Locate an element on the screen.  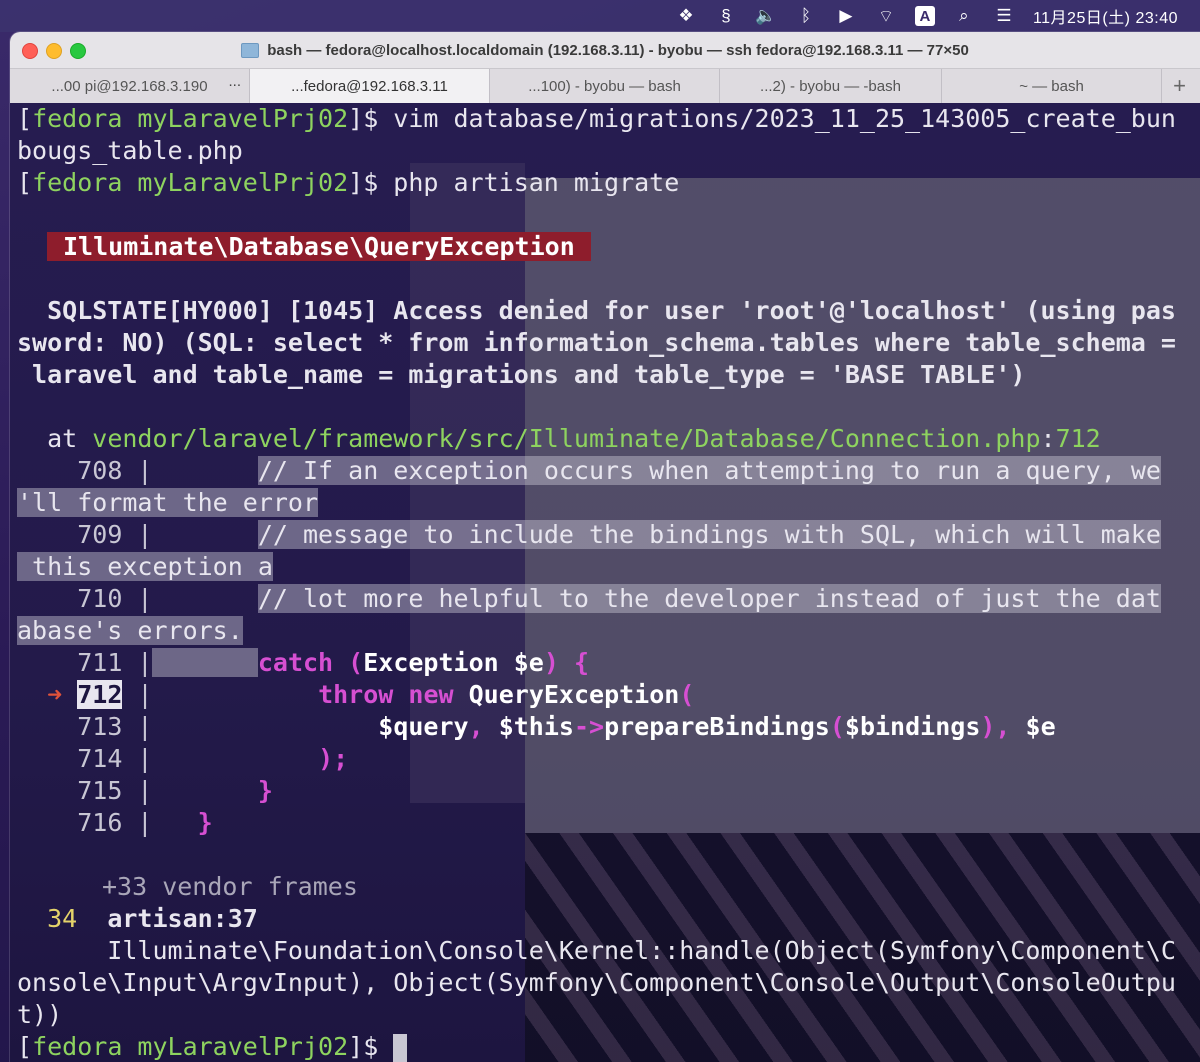
wifi-icon: ⌔ is located at coordinates (886, 16).